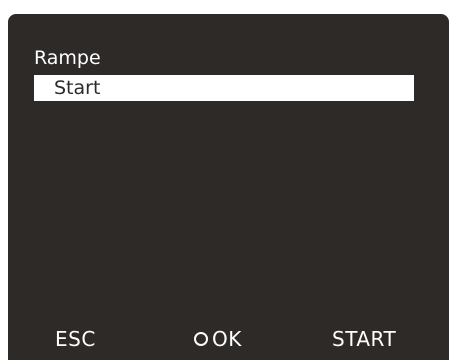 Image resolution: width=457 pixels, height=360 pixels. What do you see at coordinates (77, 88) in the screenshot?
I see `menu-item-label: Start` at bounding box center [77, 88].